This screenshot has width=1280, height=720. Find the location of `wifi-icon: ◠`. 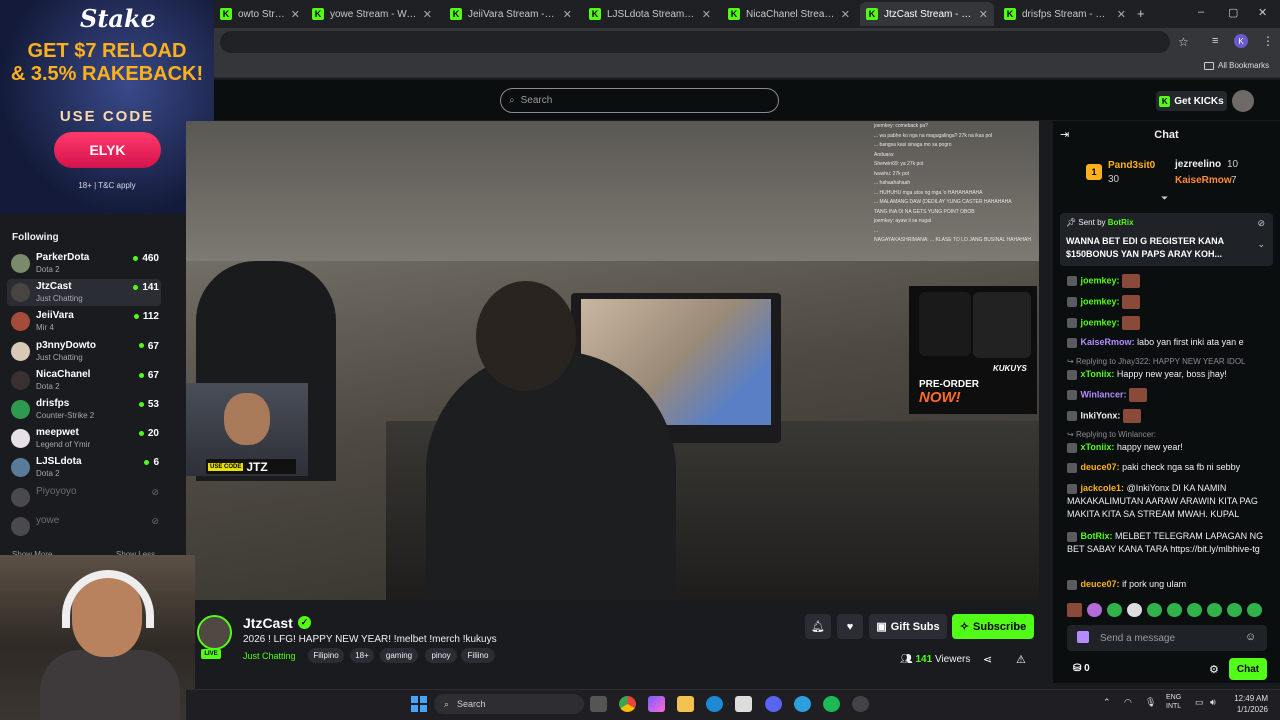

wifi-icon: ◠ is located at coordinates (1128, 702).